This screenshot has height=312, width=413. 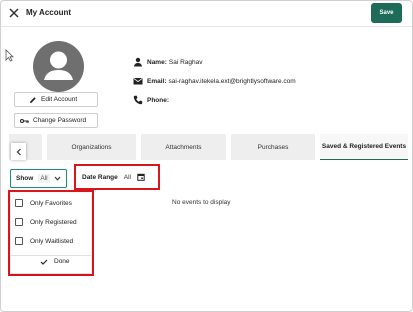 I want to click on header-divider, so click(x=206, y=26).